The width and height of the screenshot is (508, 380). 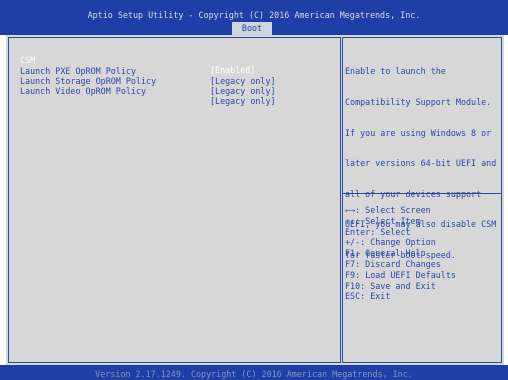 What do you see at coordinates (83, 91) in the screenshot?
I see `setting-label: Launch Video OpROM Policy` at bounding box center [83, 91].